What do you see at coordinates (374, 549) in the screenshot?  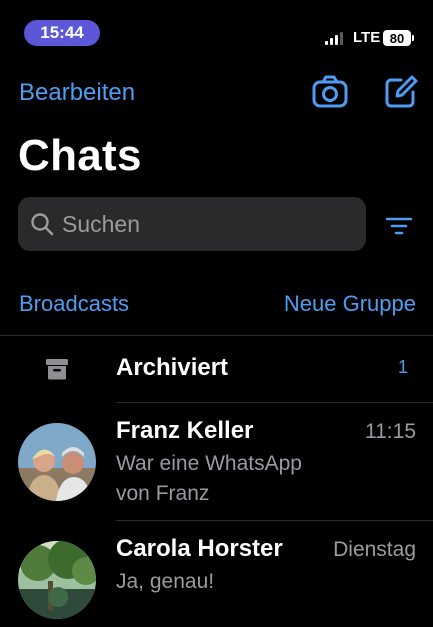 I see `chat-time: Dienstag` at bounding box center [374, 549].